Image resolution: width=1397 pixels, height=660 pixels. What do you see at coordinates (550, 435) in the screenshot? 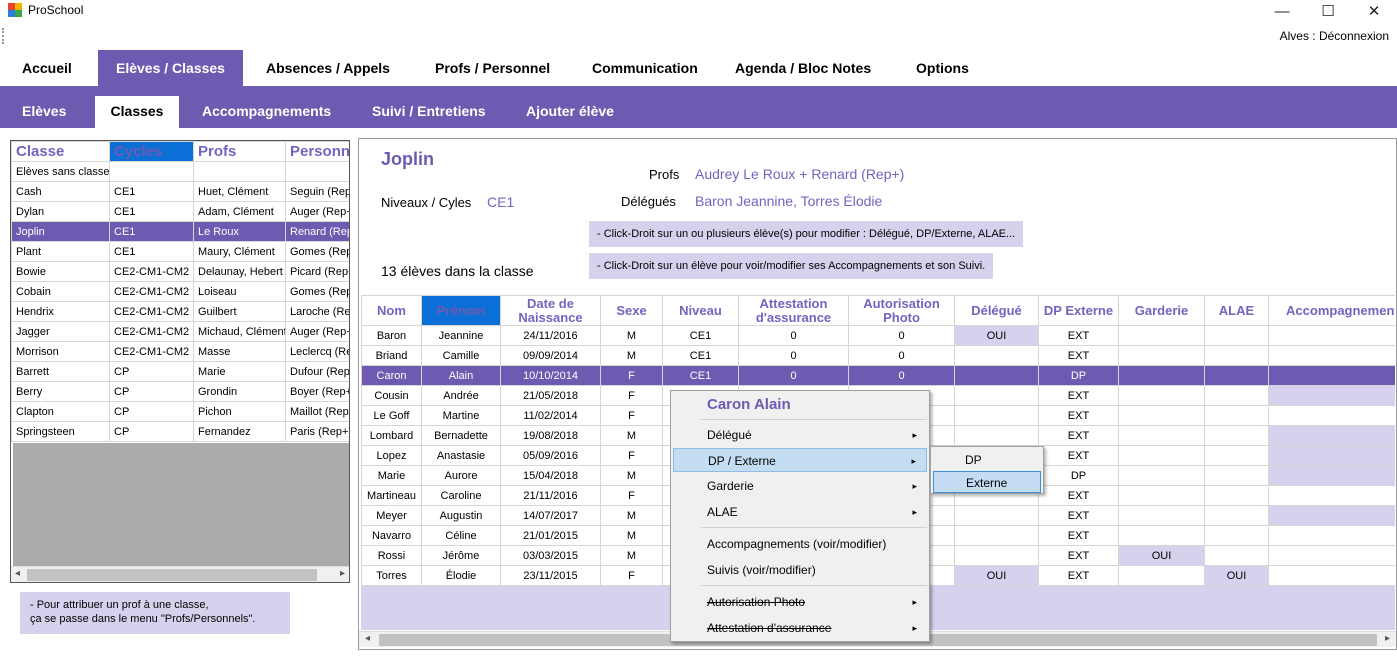
I see `table-cell: 19/08/2018` at bounding box center [550, 435].